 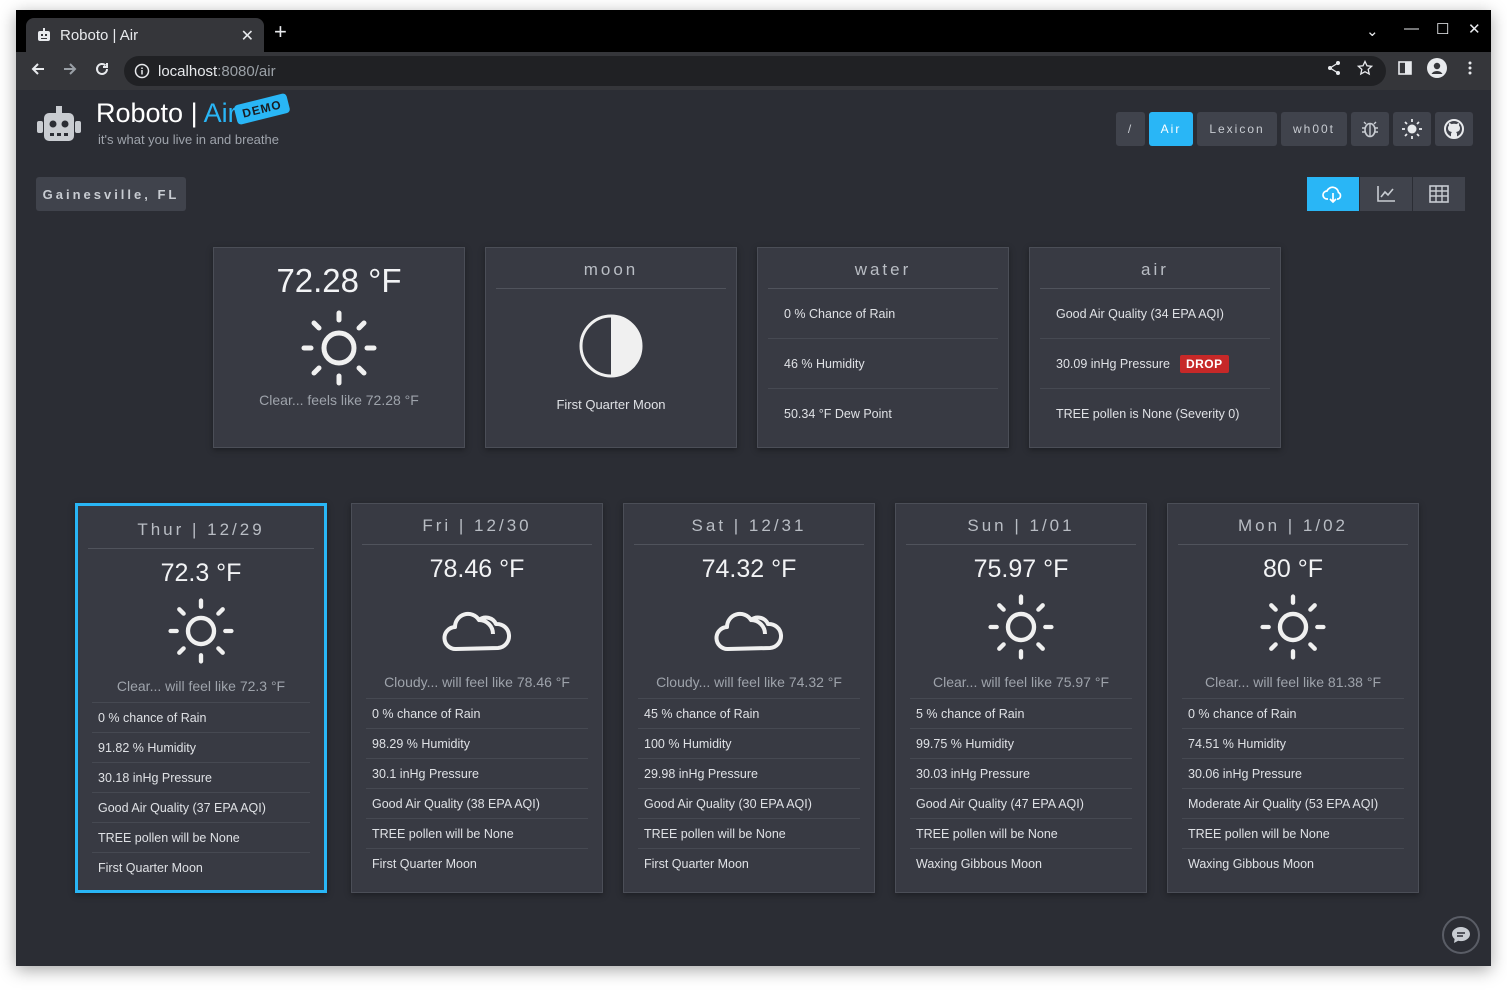 What do you see at coordinates (142, 71) in the screenshot?
I see `site-info-icon` at bounding box center [142, 71].